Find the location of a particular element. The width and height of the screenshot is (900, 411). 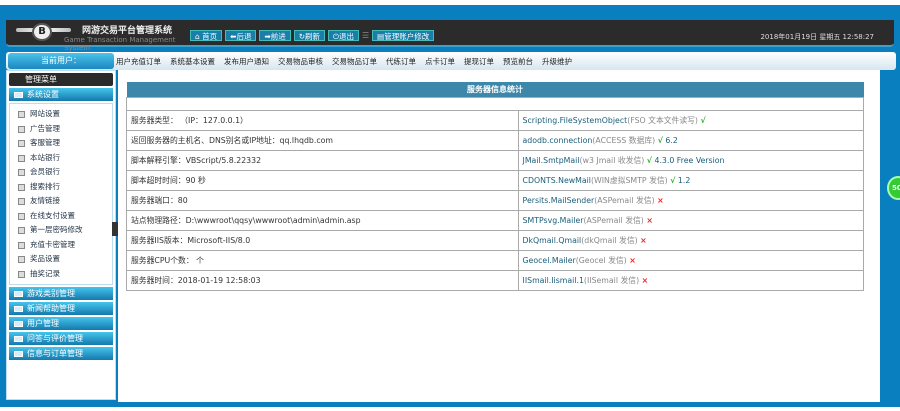

sidebar-item: 抽奖记录 is located at coordinates (61, 274).